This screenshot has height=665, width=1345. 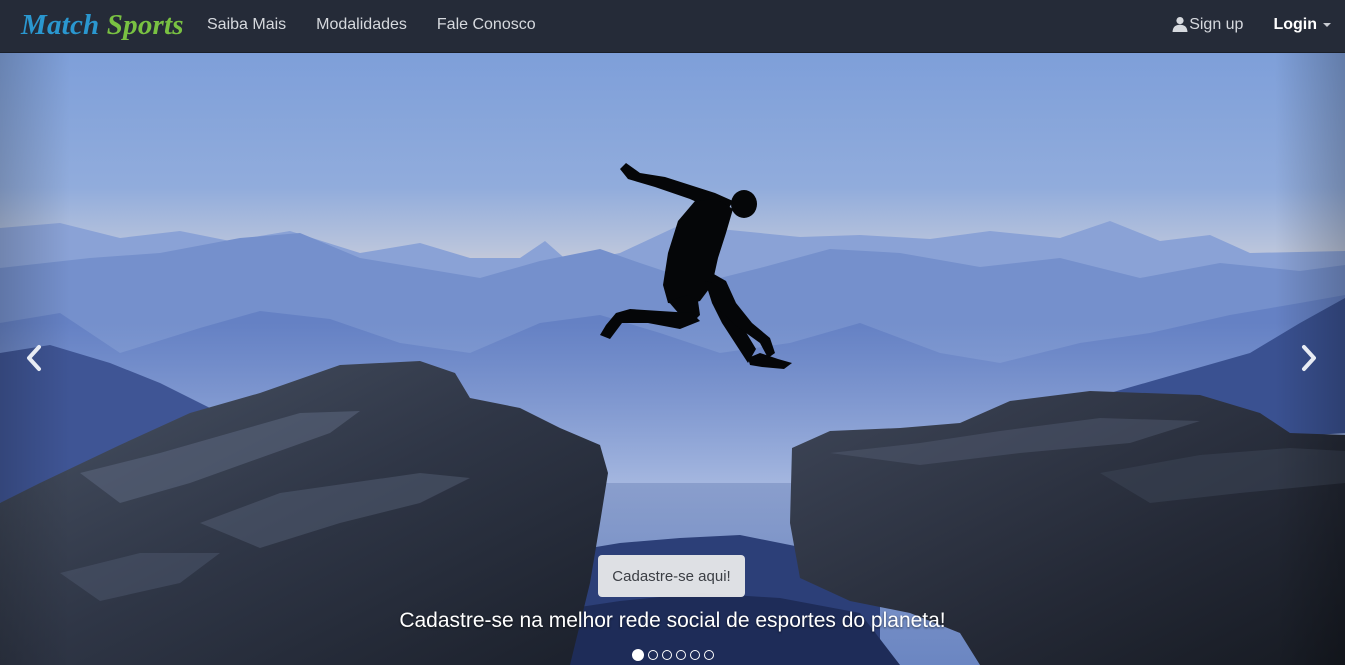 What do you see at coordinates (361, 25) in the screenshot?
I see `nav-modalidades: Modalidades` at bounding box center [361, 25].